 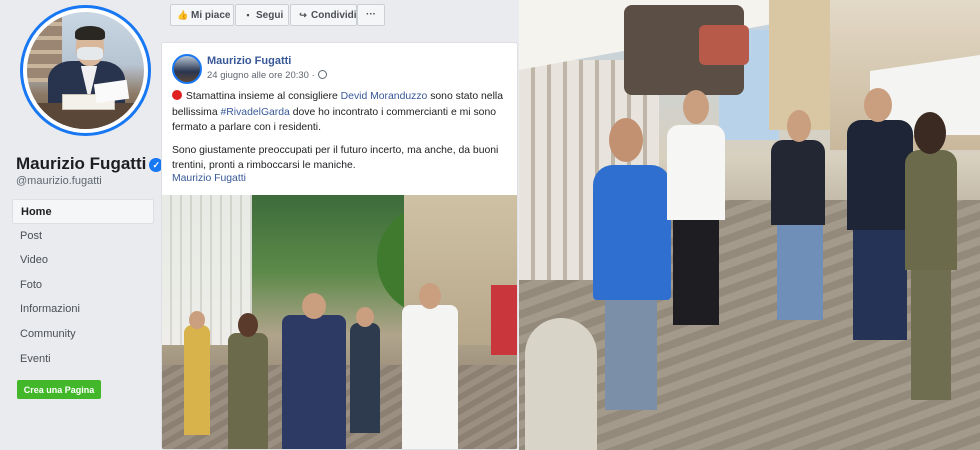 I want to click on follow-button: ▪ Segui, so click(x=262, y=15).